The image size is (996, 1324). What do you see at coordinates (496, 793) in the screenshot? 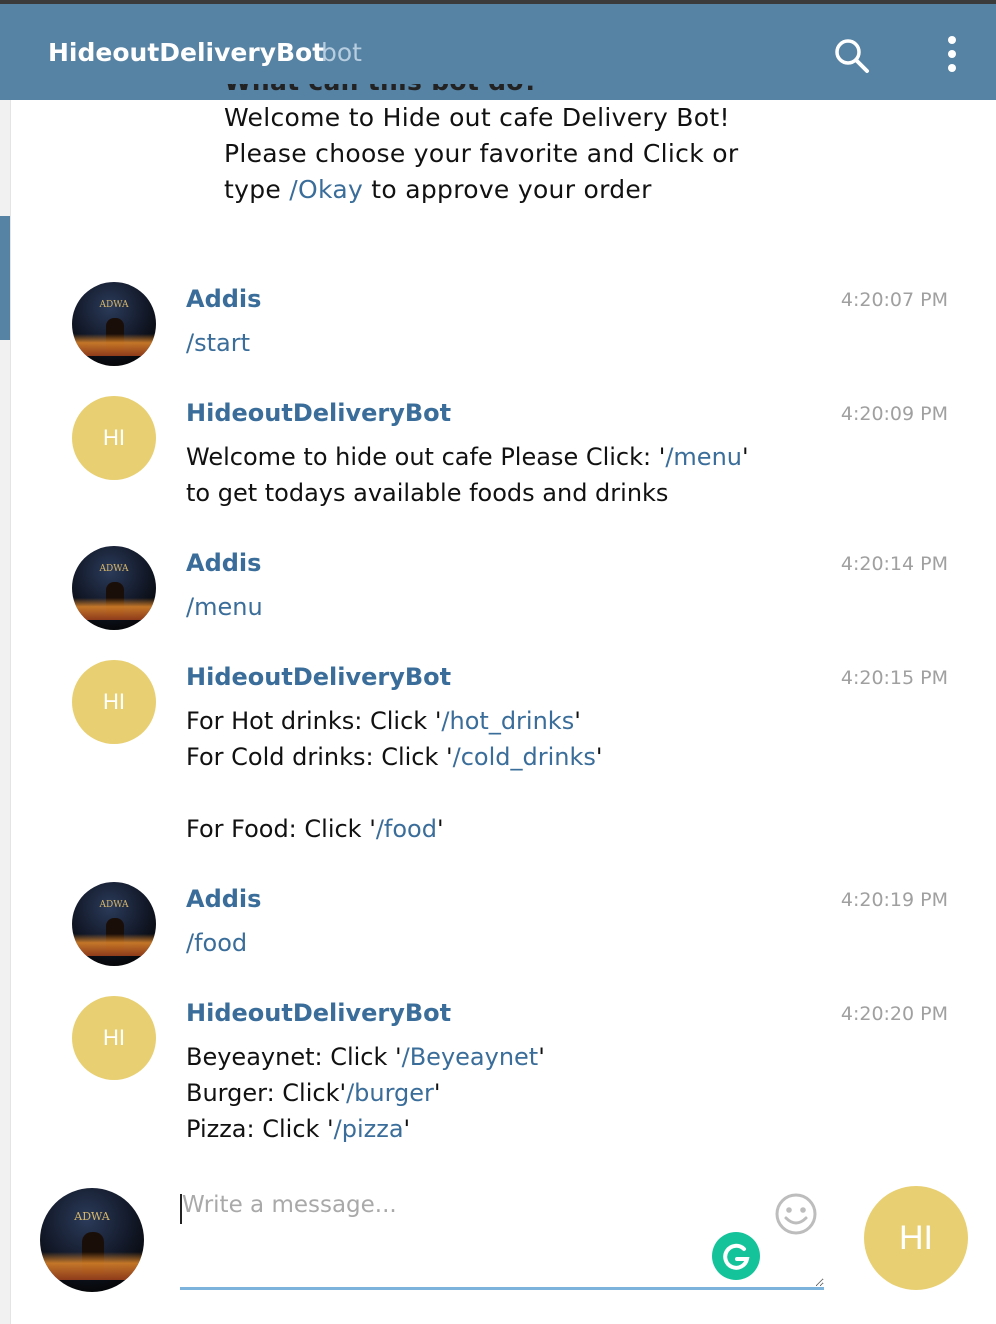
I see `message-line` at bounding box center [496, 793].